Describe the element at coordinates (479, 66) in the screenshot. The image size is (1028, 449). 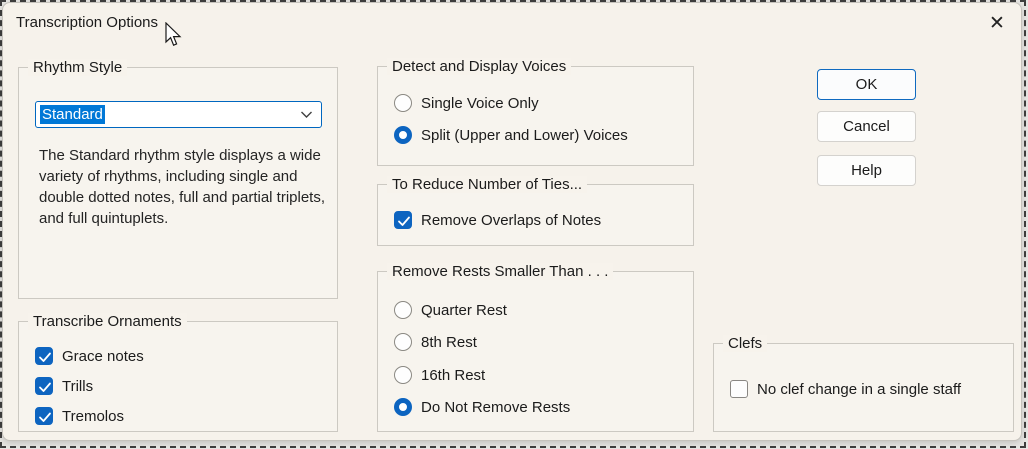
I see `detect-voices-group-label: Detect and Display Voices` at that location.